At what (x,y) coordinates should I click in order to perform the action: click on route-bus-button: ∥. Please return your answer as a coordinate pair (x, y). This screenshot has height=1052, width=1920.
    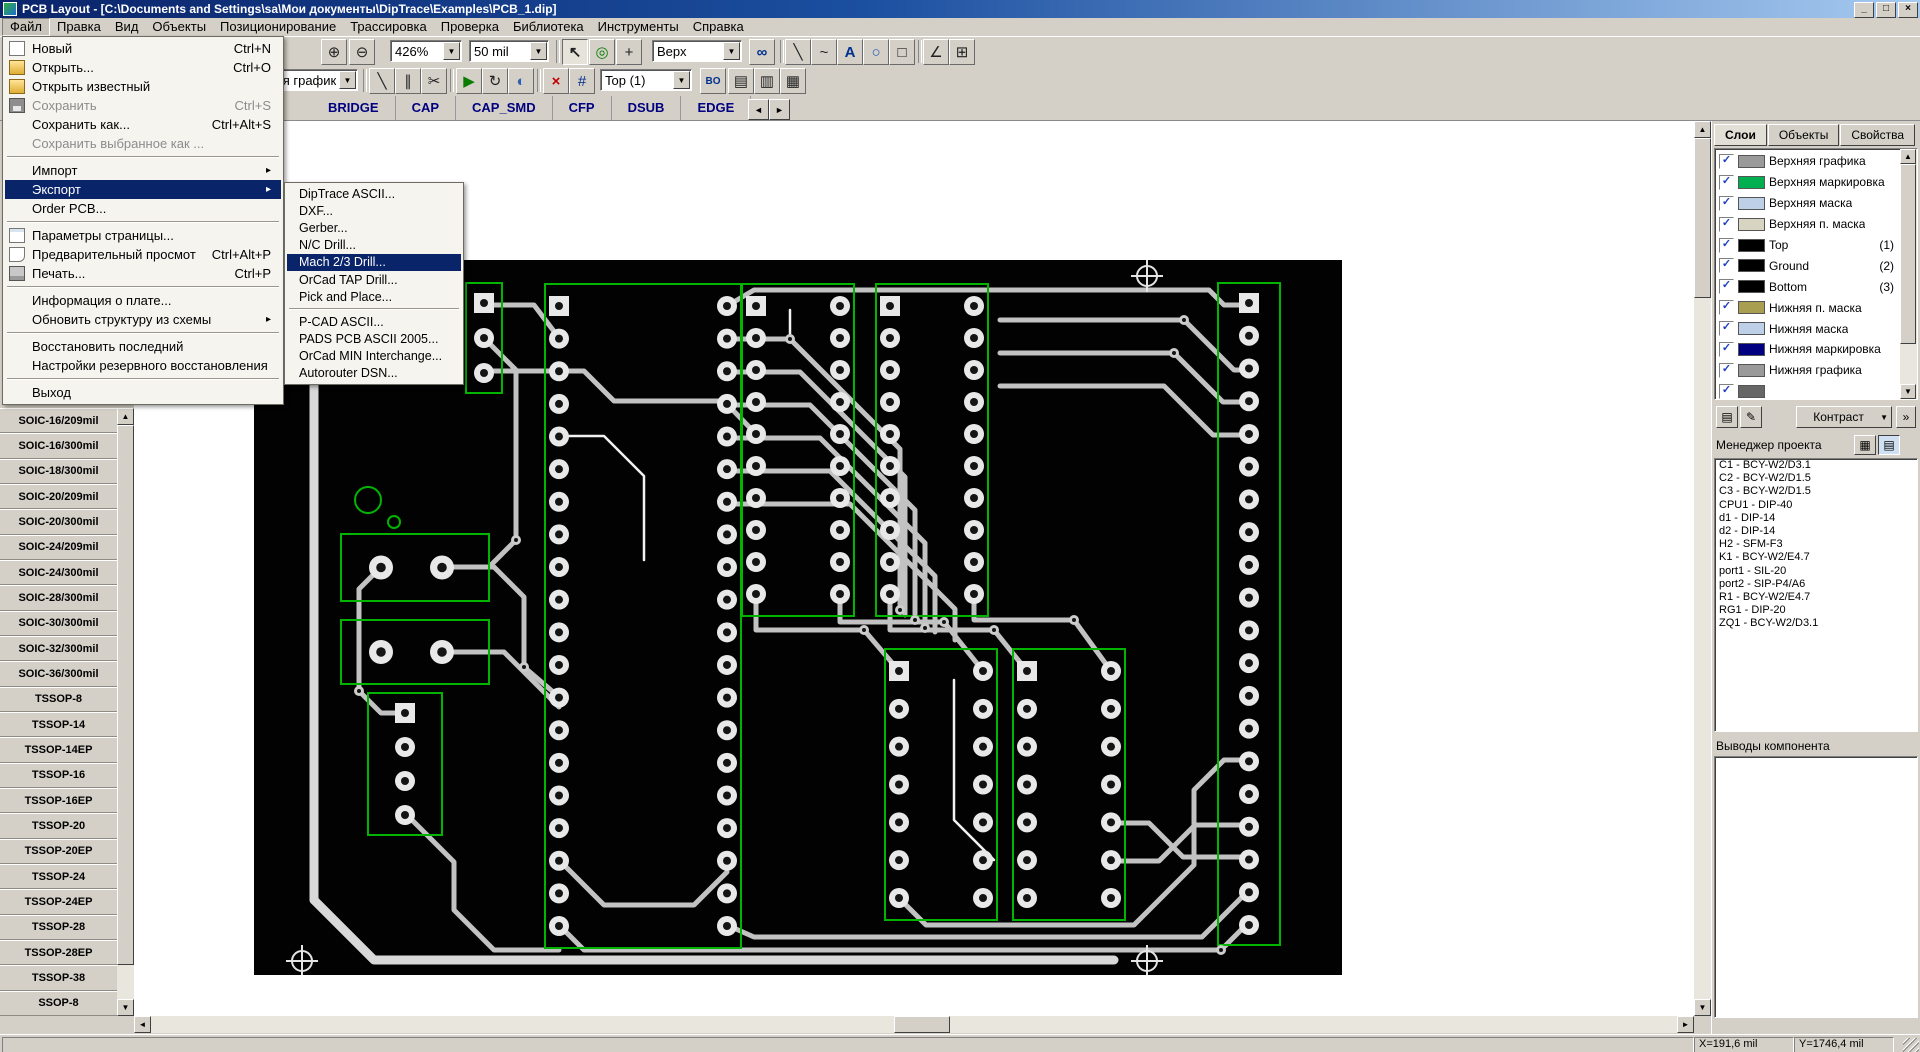
    Looking at the image, I should click on (408, 81).